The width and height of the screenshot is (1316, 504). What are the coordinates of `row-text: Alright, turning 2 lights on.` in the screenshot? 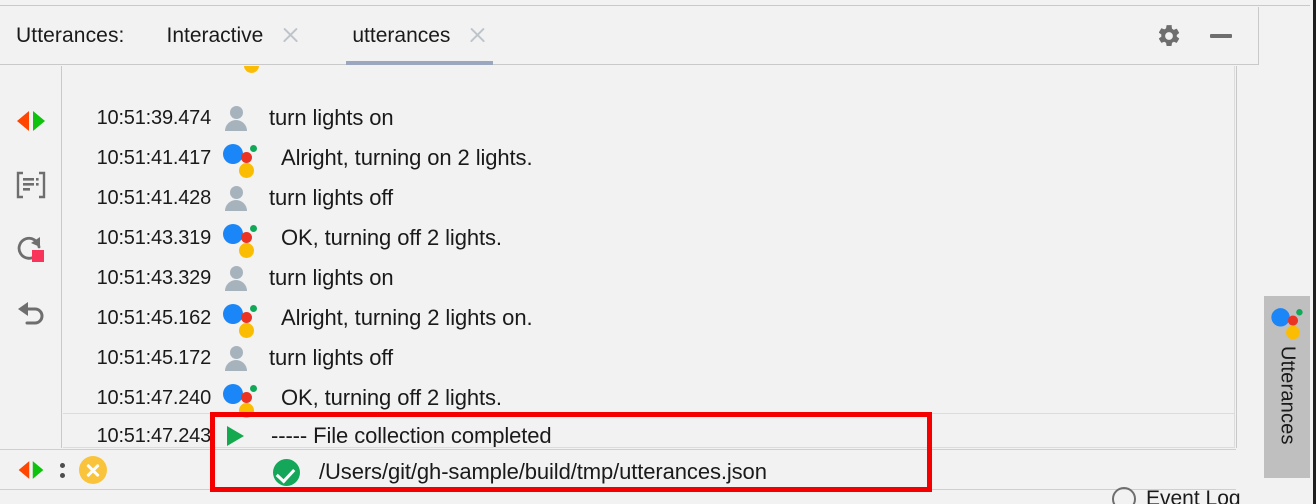 It's located at (407, 317).